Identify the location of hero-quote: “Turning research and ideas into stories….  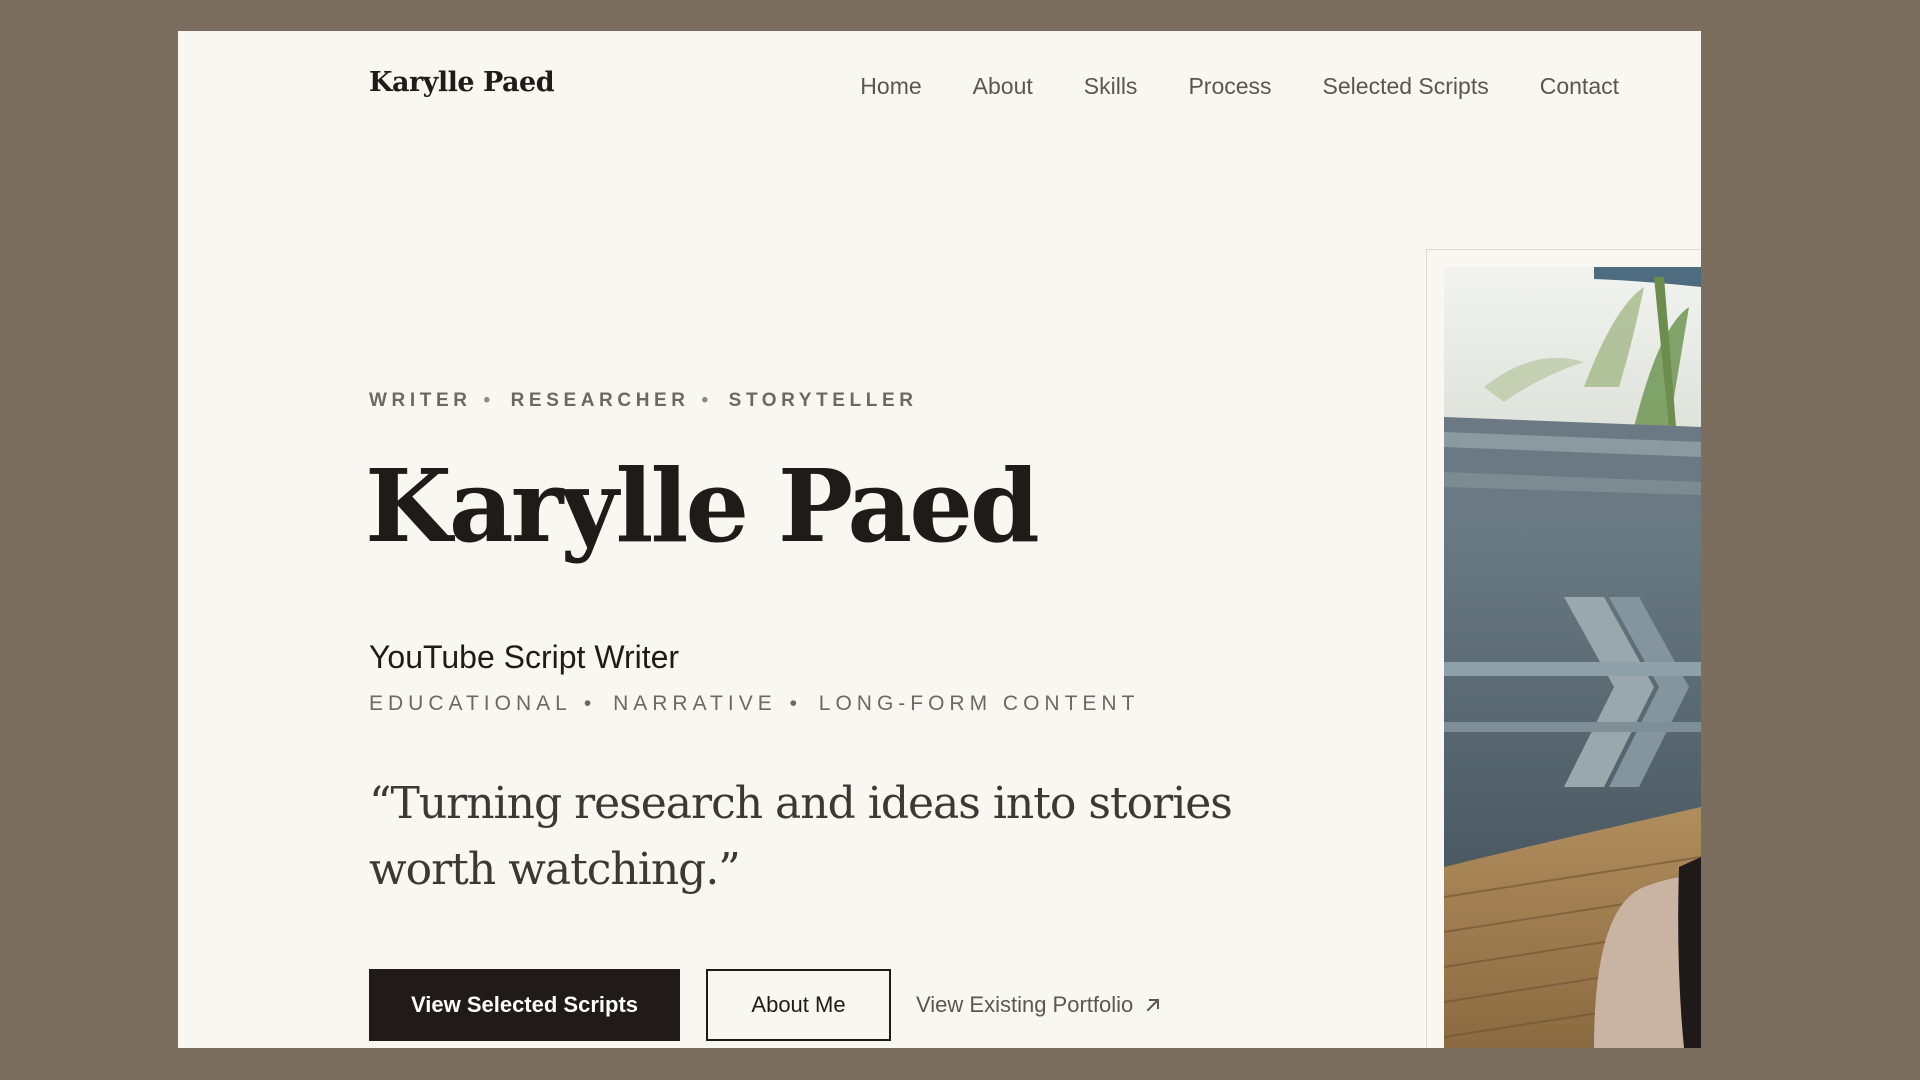
(801, 836).